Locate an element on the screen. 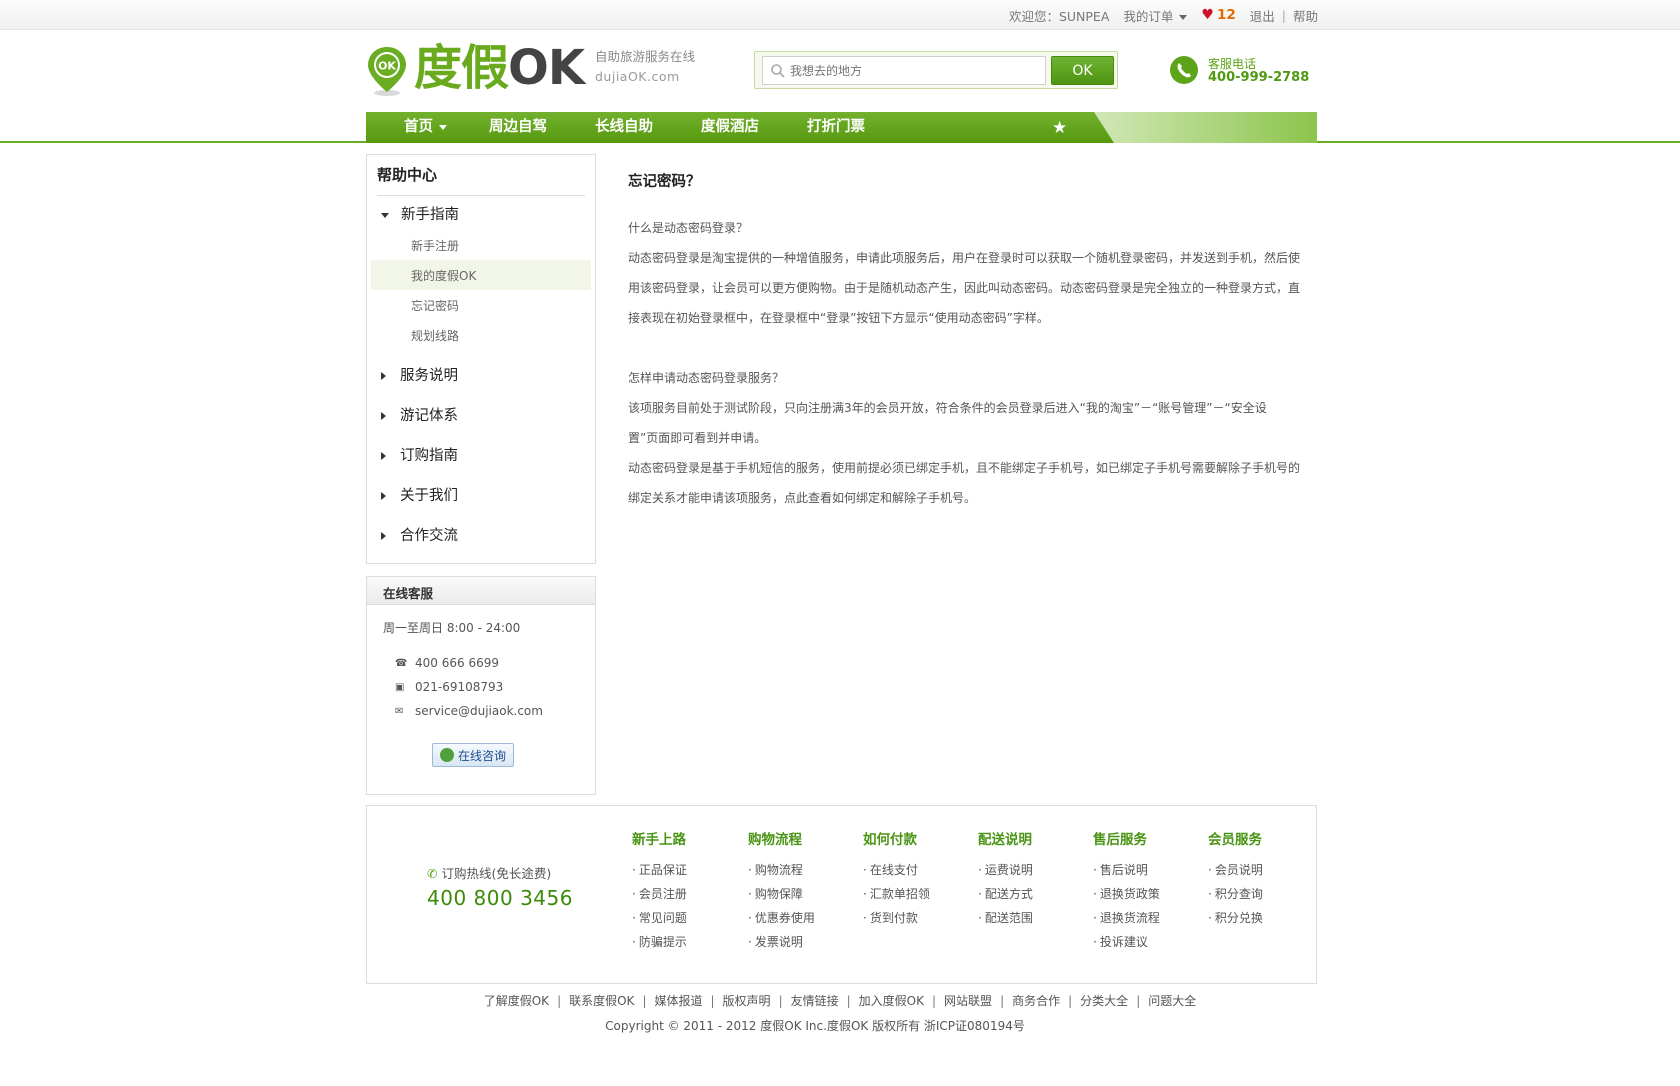  search-field is located at coordinates (904, 70).